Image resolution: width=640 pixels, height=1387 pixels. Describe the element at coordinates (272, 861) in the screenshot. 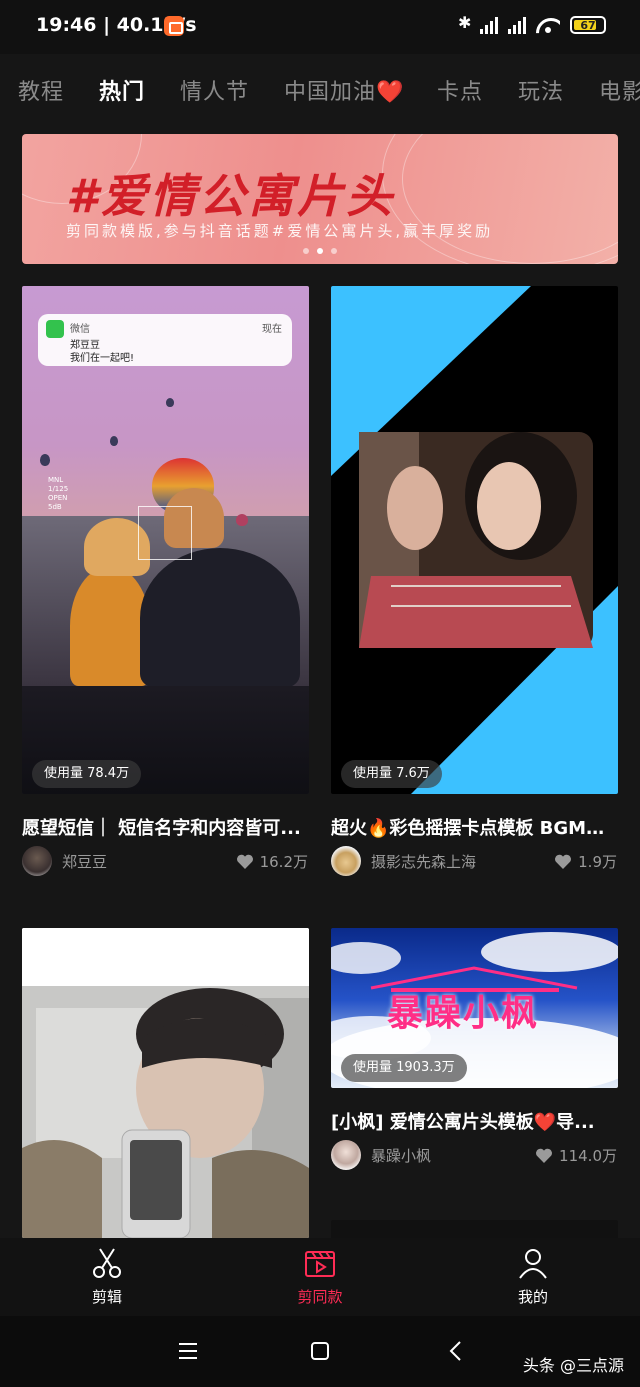

I see `like-count: 16.2万` at that location.